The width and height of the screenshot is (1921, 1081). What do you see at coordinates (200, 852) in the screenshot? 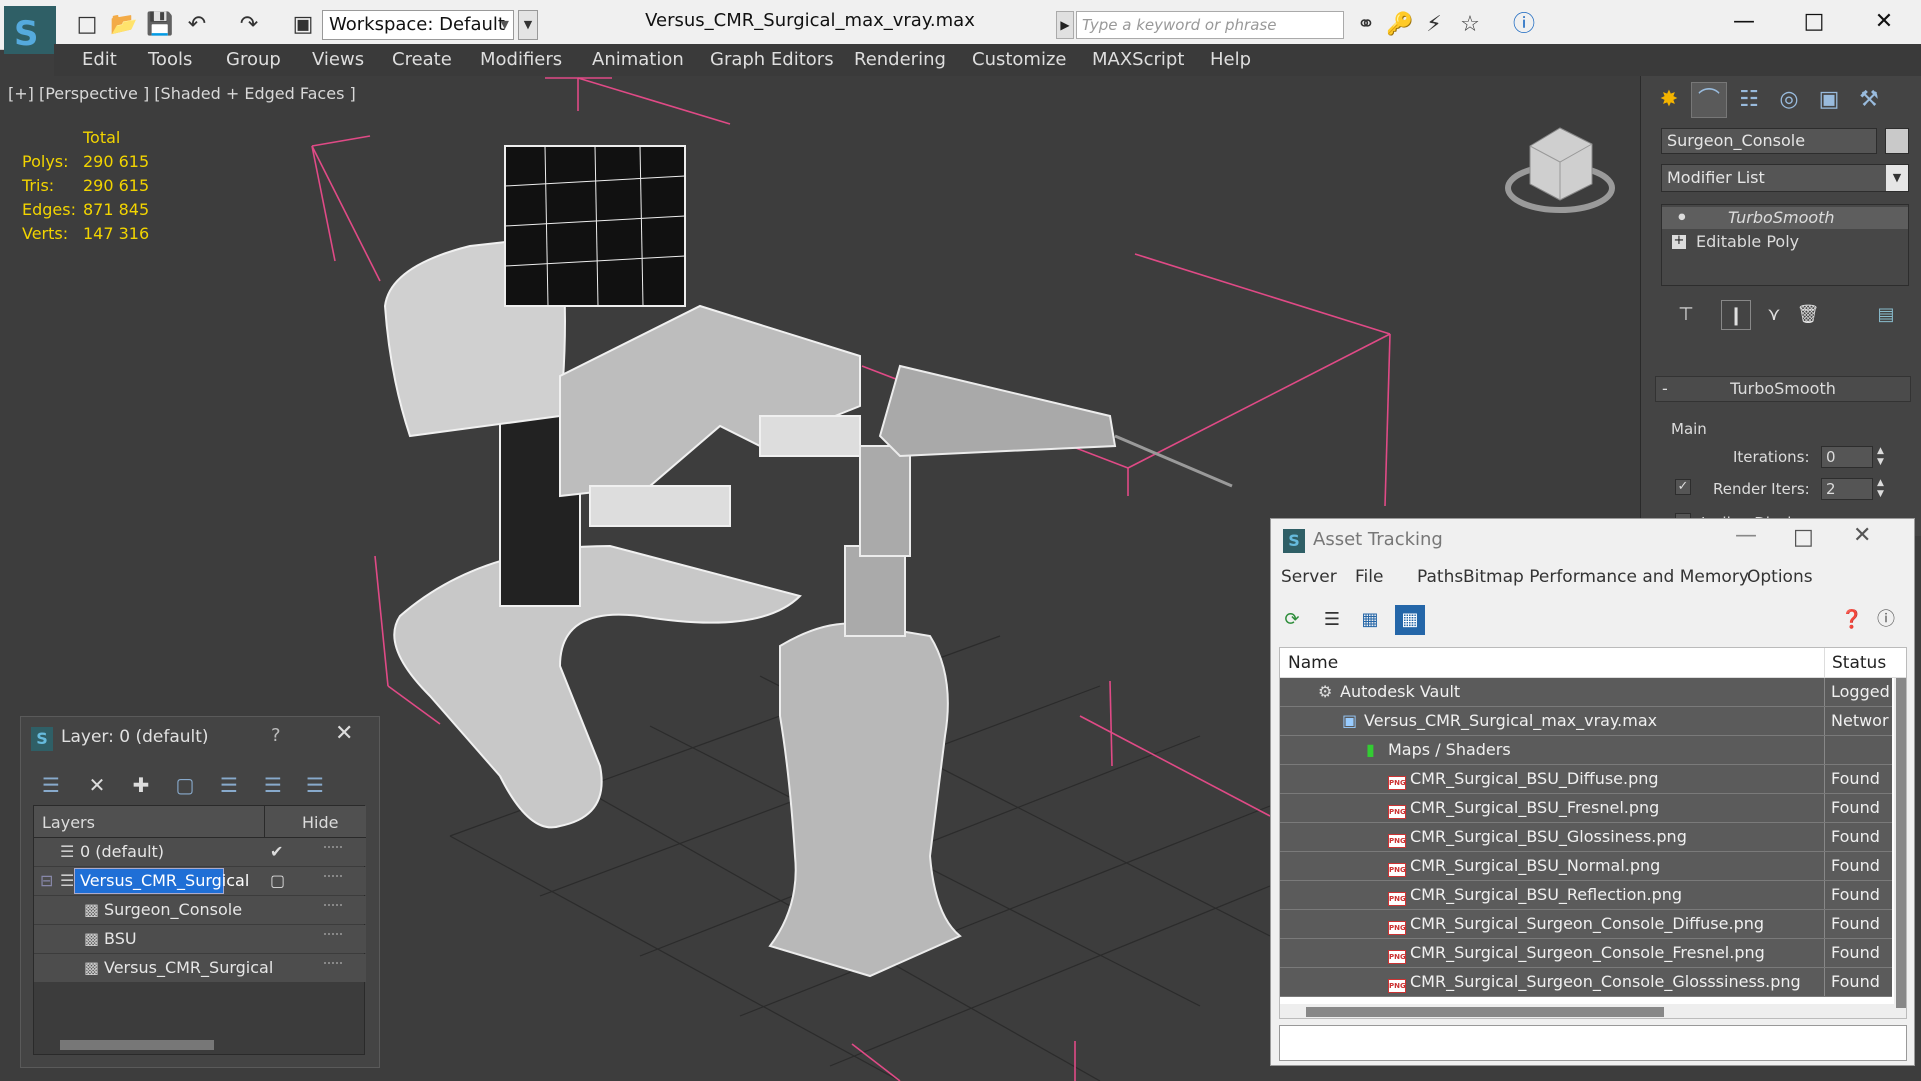
I see `list-item: ☰ 0 (default) ✔` at bounding box center [200, 852].